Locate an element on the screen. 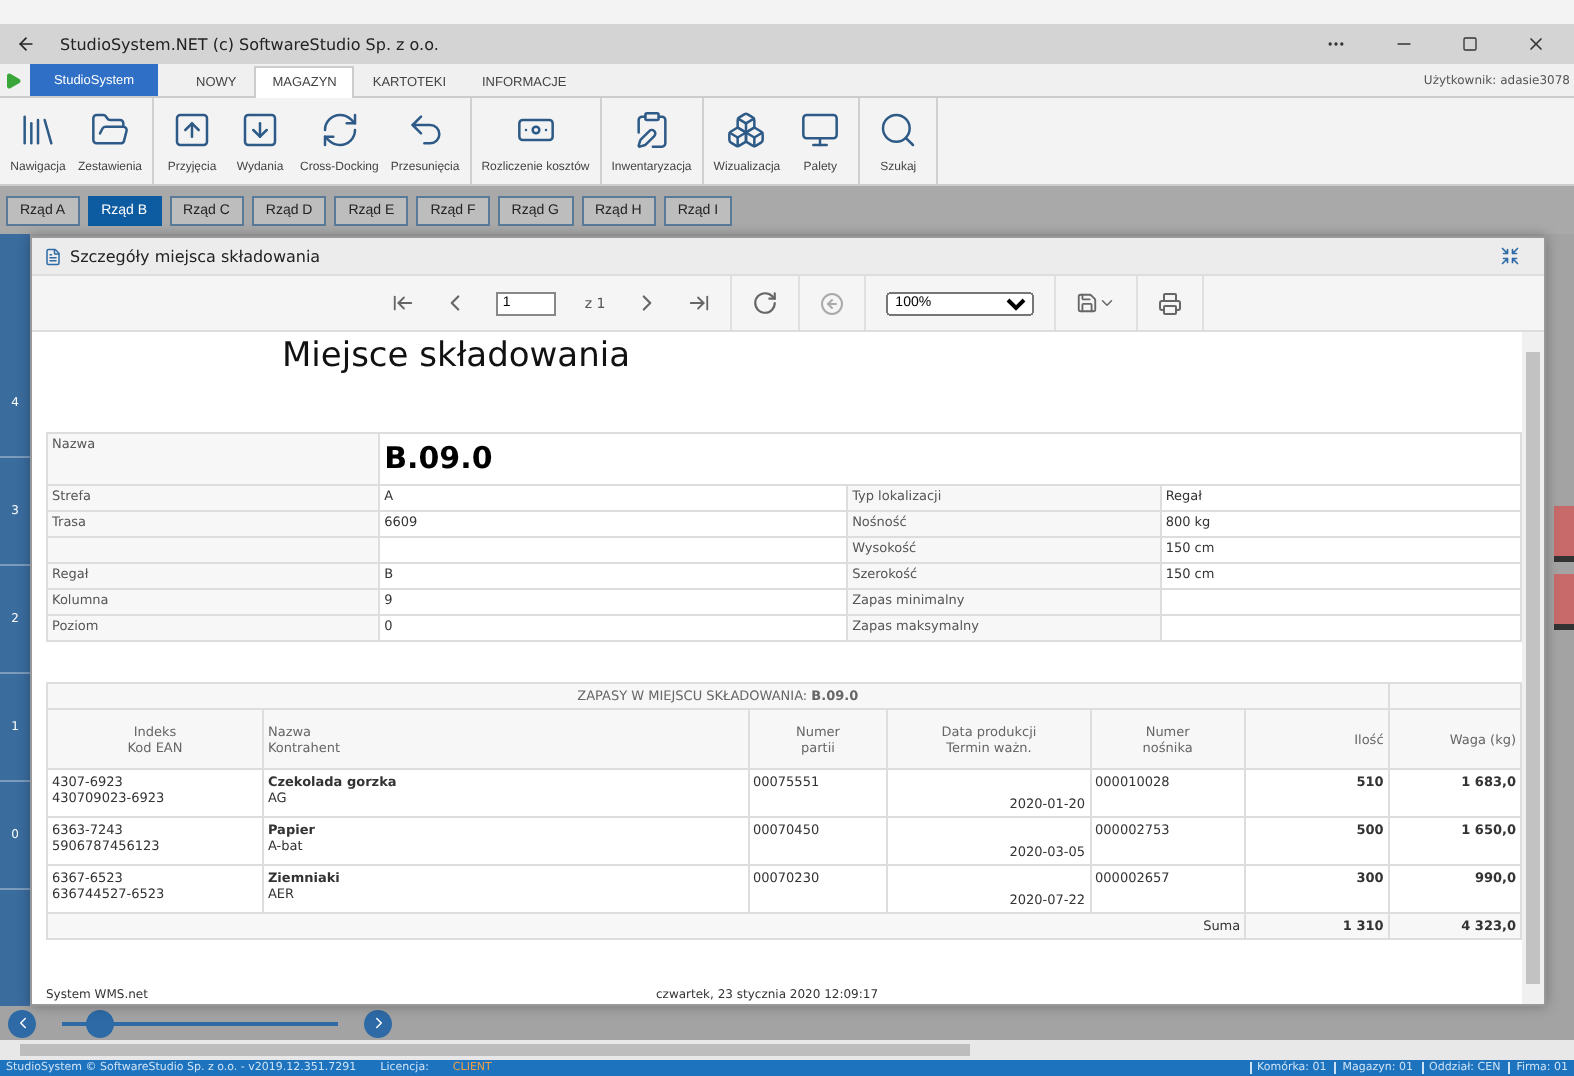  last-page-icon is located at coordinates (698, 303).